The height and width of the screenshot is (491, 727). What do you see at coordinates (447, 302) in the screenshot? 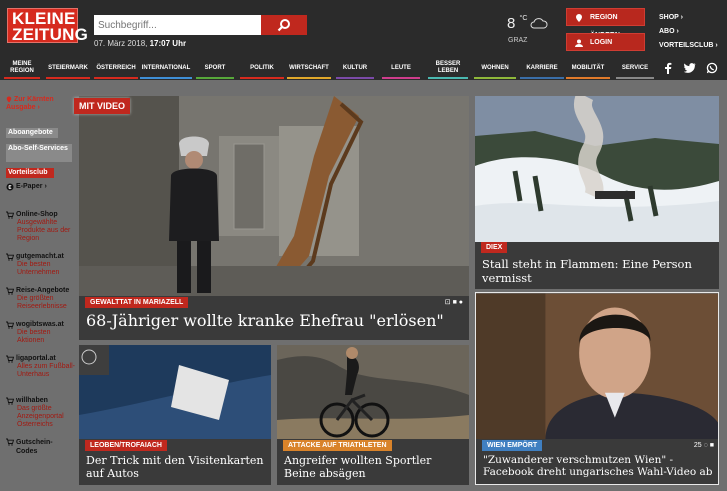
I see `gallery-icon: ⊡` at bounding box center [447, 302].